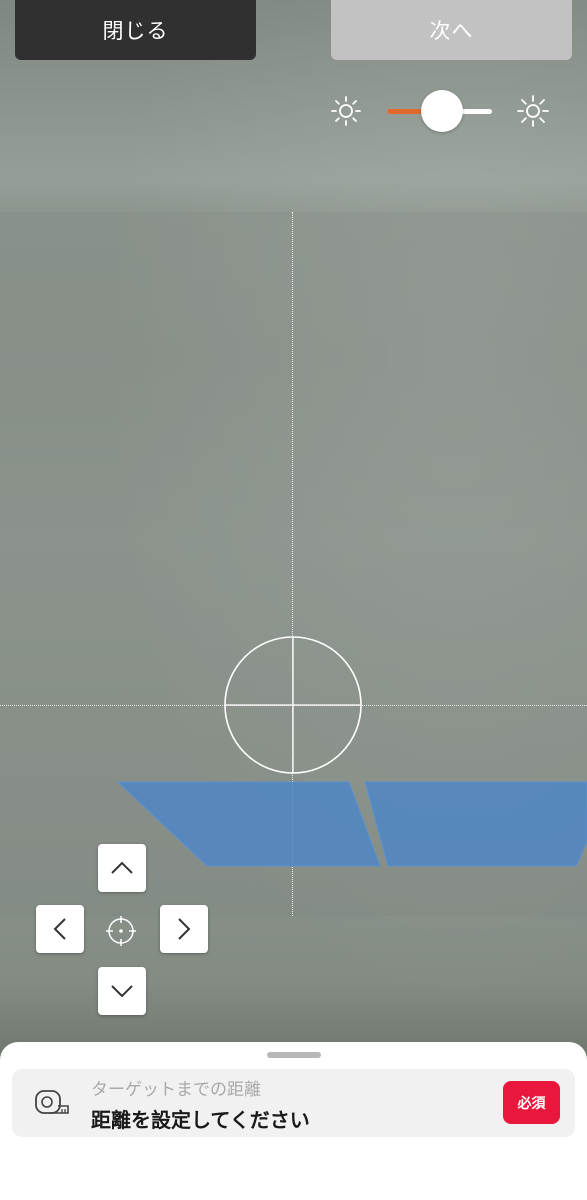 This screenshot has width=587, height=1200. What do you see at coordinates (135, 30) in the screenshot?
I see `close-button: 閉じる` at bounding box center [135, 30].